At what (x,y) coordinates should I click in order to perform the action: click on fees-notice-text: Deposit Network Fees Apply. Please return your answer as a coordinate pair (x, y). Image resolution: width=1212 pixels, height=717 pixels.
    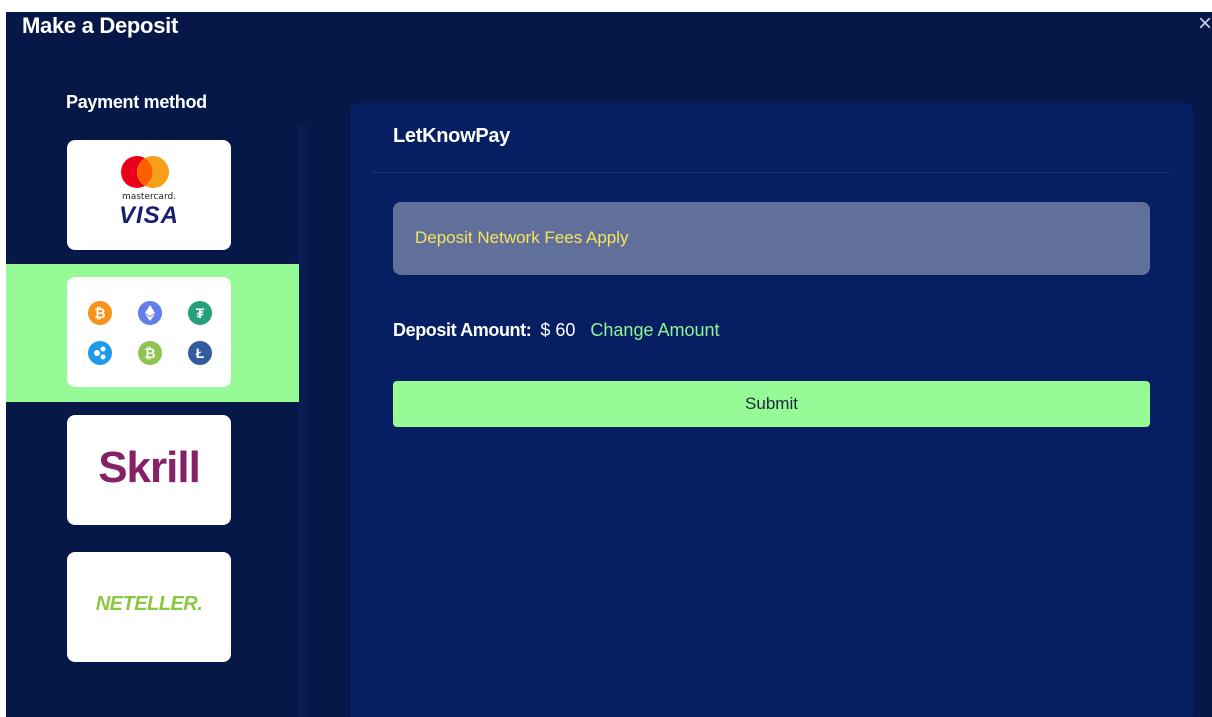
    Looking at the image, I should click on (522, 237).